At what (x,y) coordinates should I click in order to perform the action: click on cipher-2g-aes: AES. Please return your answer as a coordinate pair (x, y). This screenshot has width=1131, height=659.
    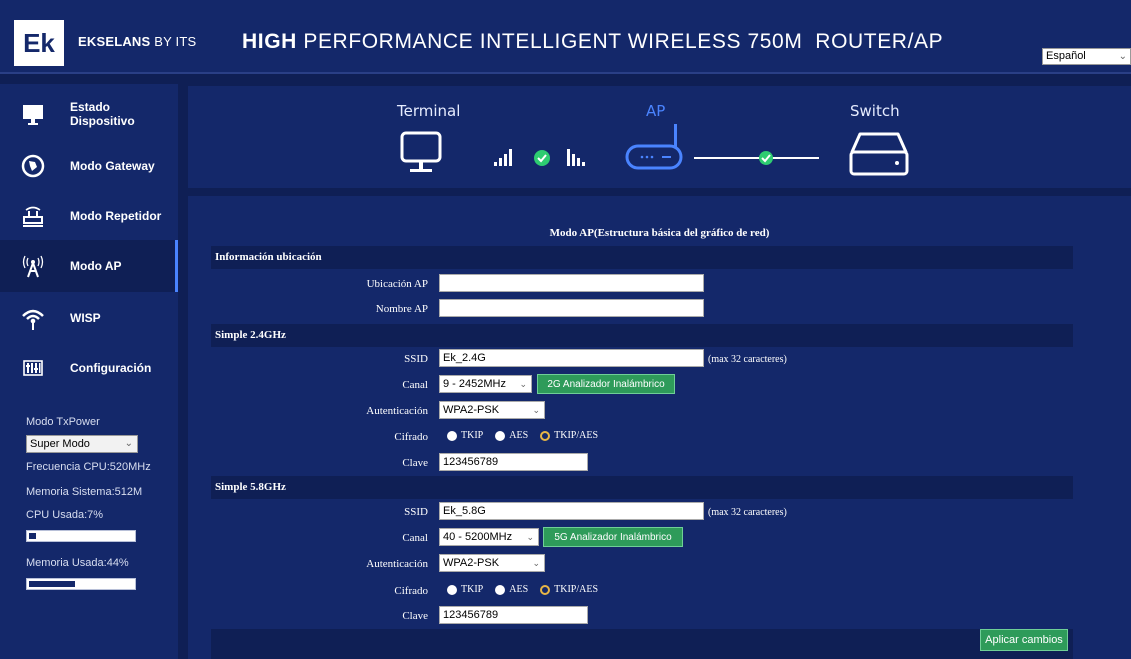
    Looking at the image, I should click on (511, 435).